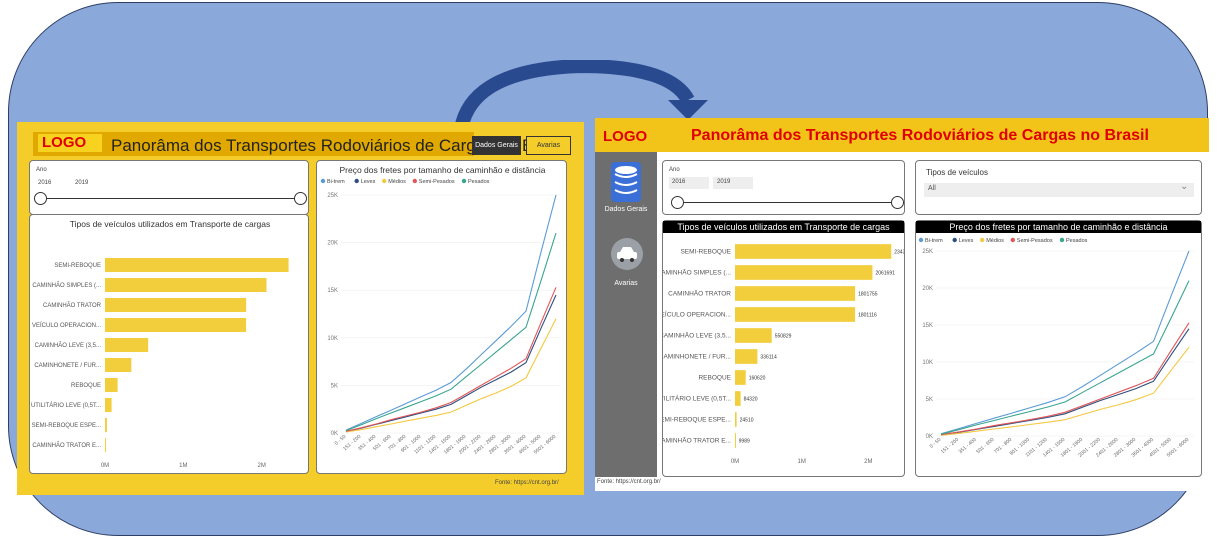 This screenshot has height=540, width=1217. Describe the element at coordinates (929, 437) in the screenshot. I see `y-tick-label: 0K` at that location.